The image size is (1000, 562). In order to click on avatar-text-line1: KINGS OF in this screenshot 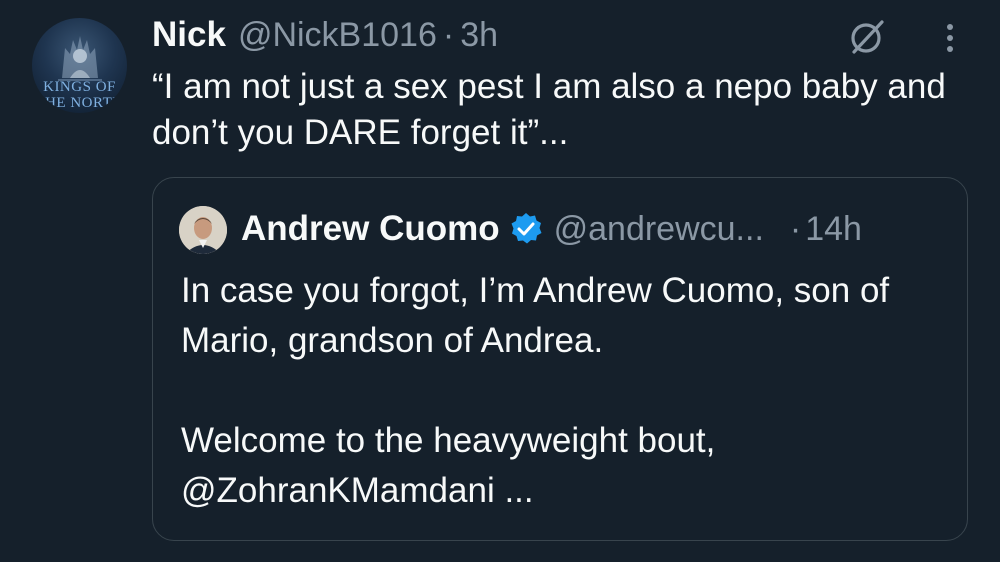, I will do `click(79, 87)`.